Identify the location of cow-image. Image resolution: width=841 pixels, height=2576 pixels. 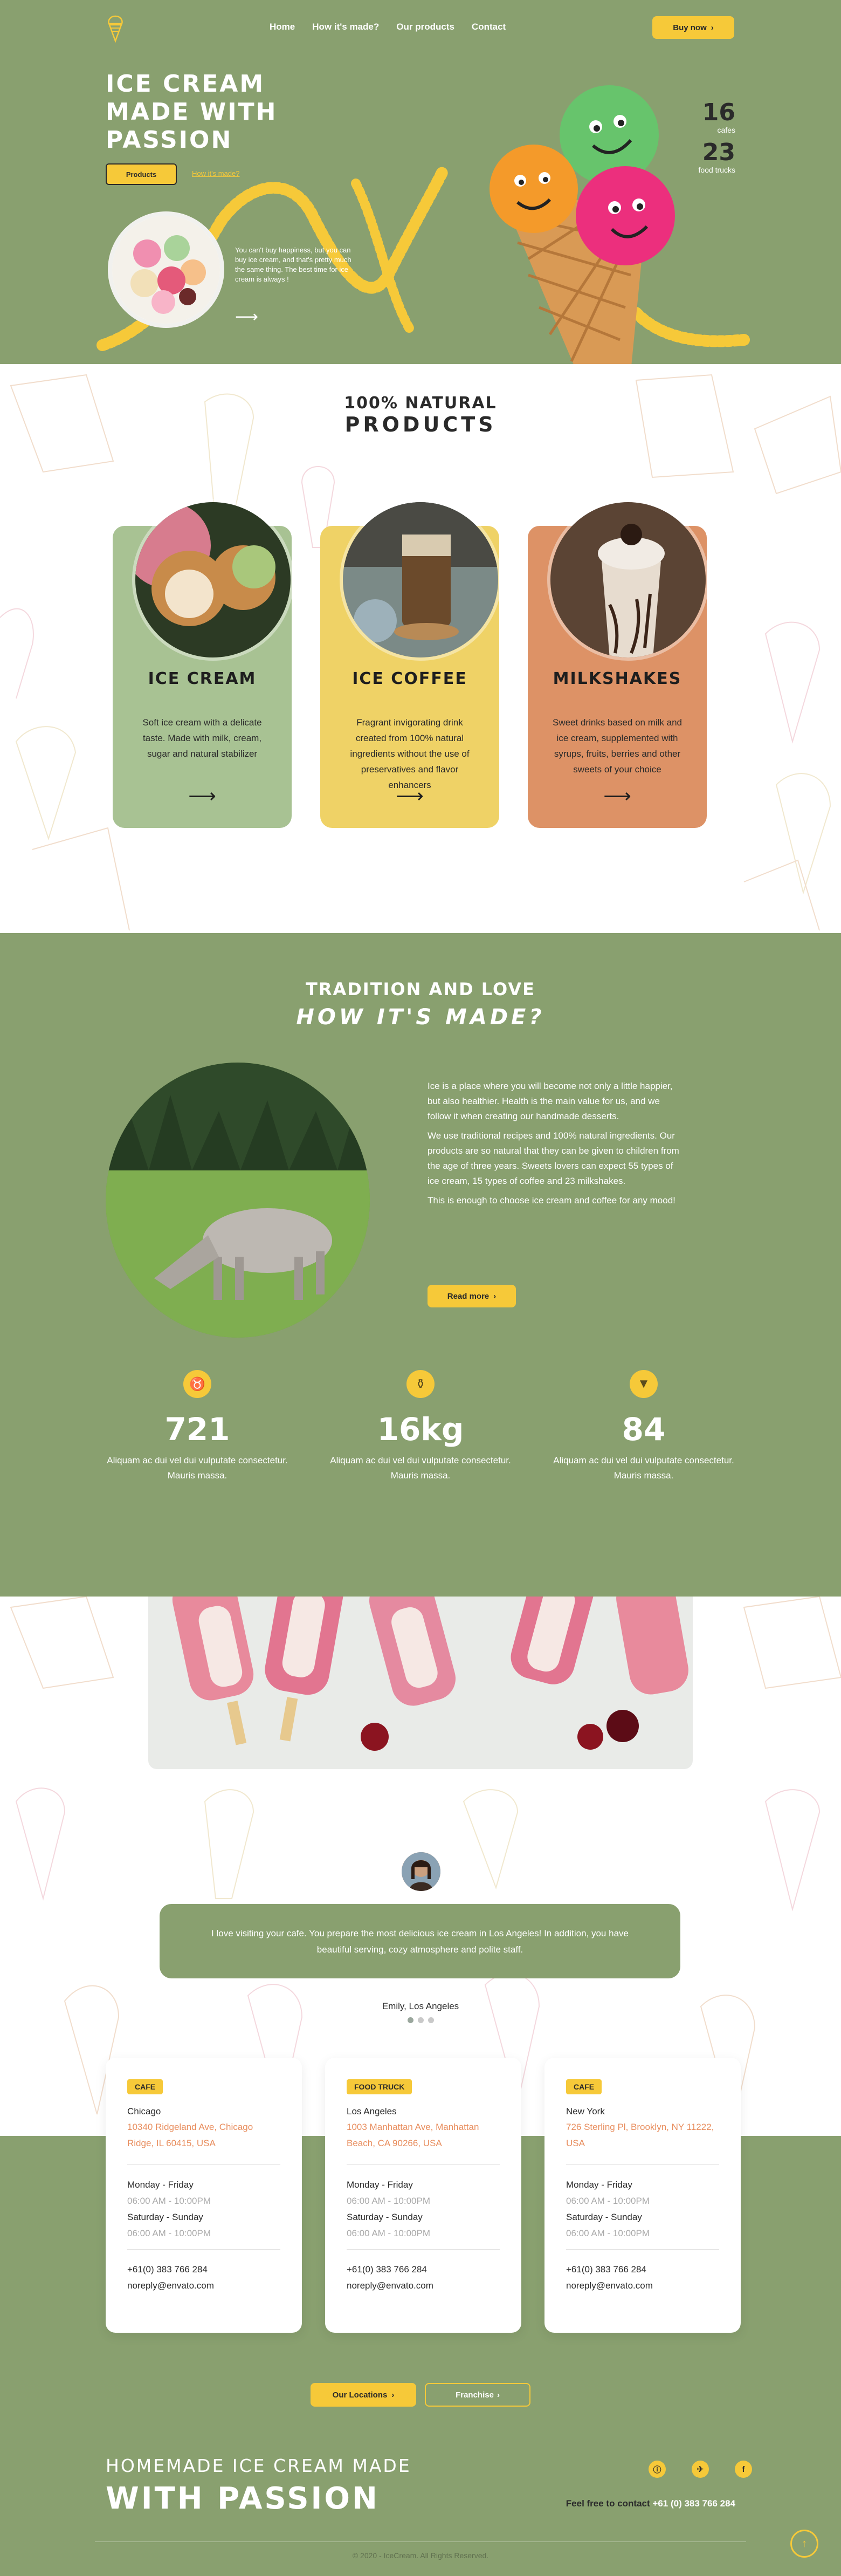
(238, 1200).